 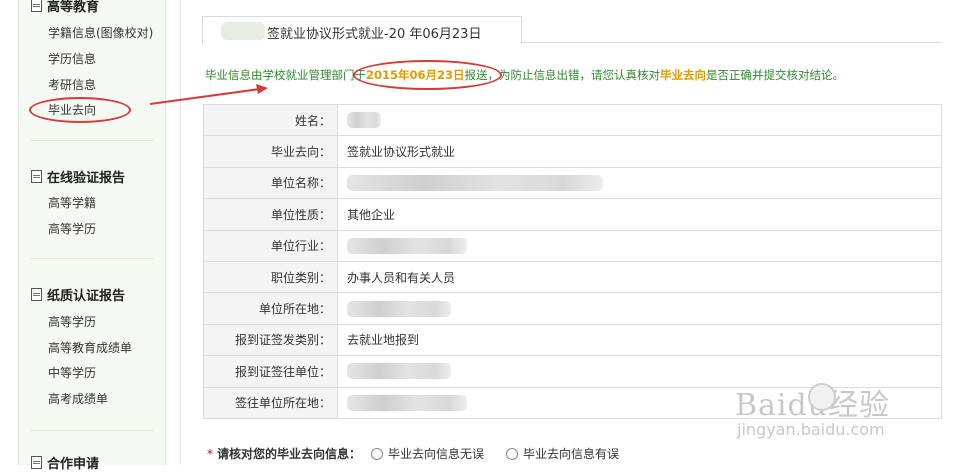 What do you see at coordinates (571, 454) in the screenshot?
I see `radio-label: 毕业去向信息有误` at bounding box center [571, 454].